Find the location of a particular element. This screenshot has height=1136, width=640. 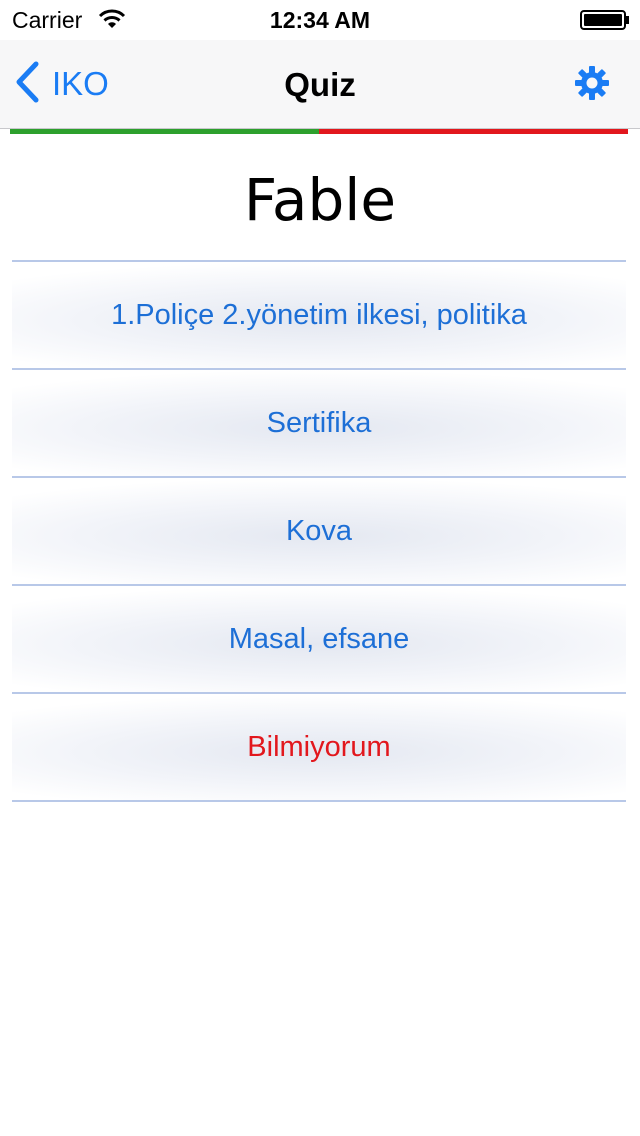

clock: 12:34 AM is located at coordinates (320, 20).